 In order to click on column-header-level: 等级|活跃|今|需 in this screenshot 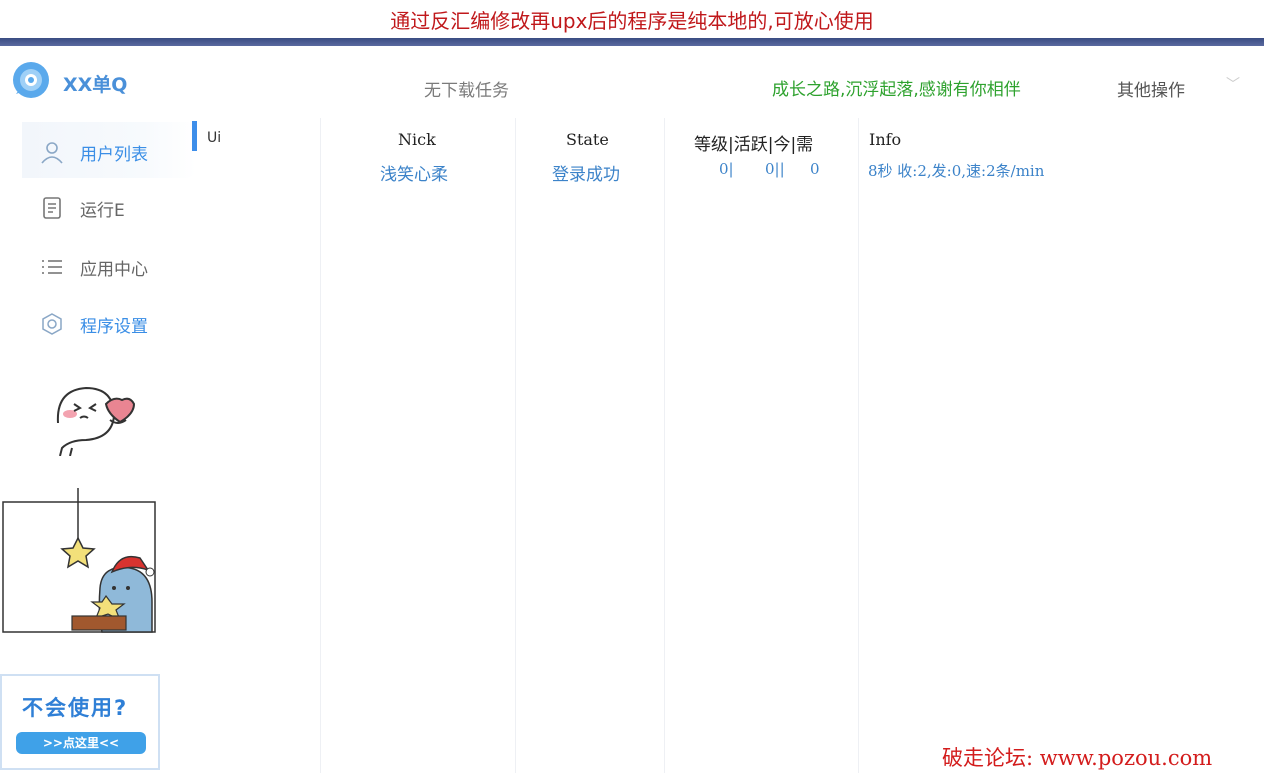, I will do `click(753, 142)`.